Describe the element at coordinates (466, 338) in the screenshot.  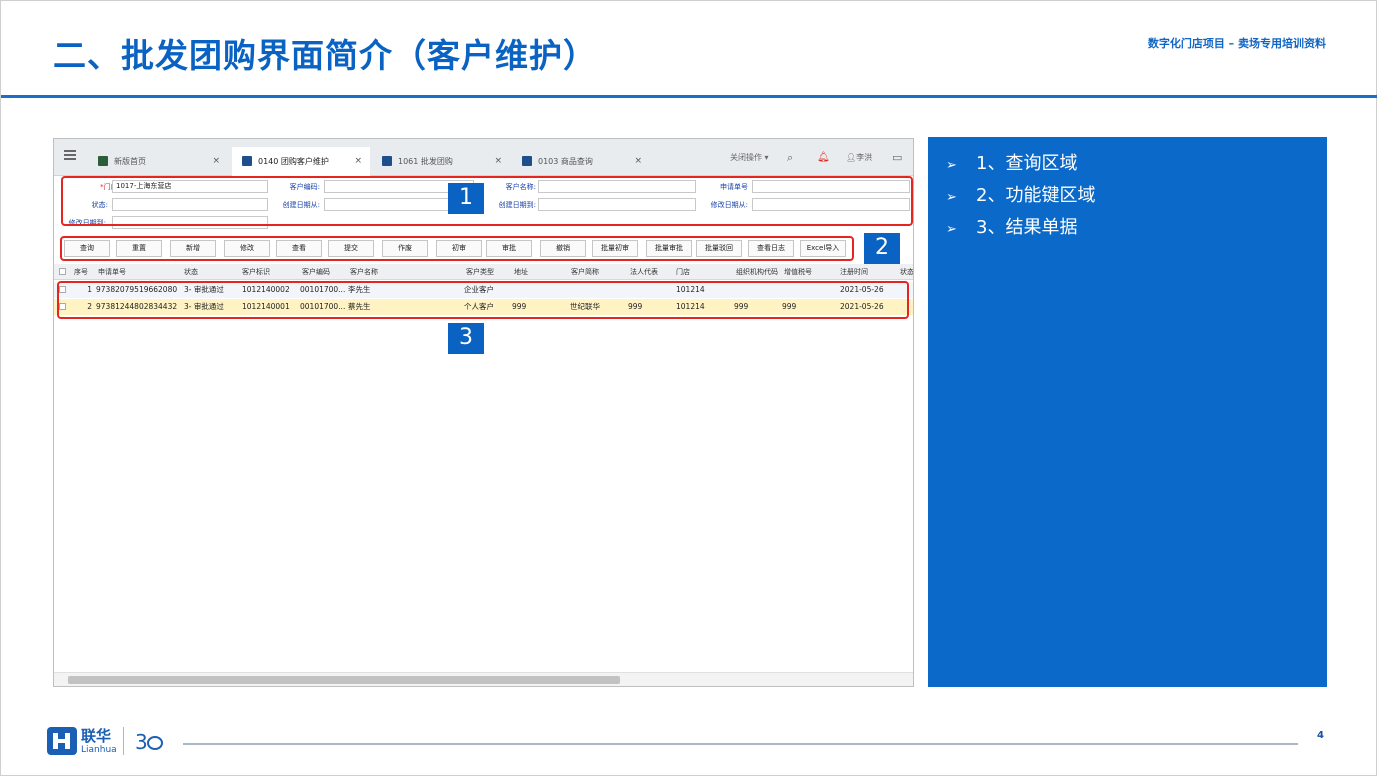
I see `badge-3: 3` at that location.